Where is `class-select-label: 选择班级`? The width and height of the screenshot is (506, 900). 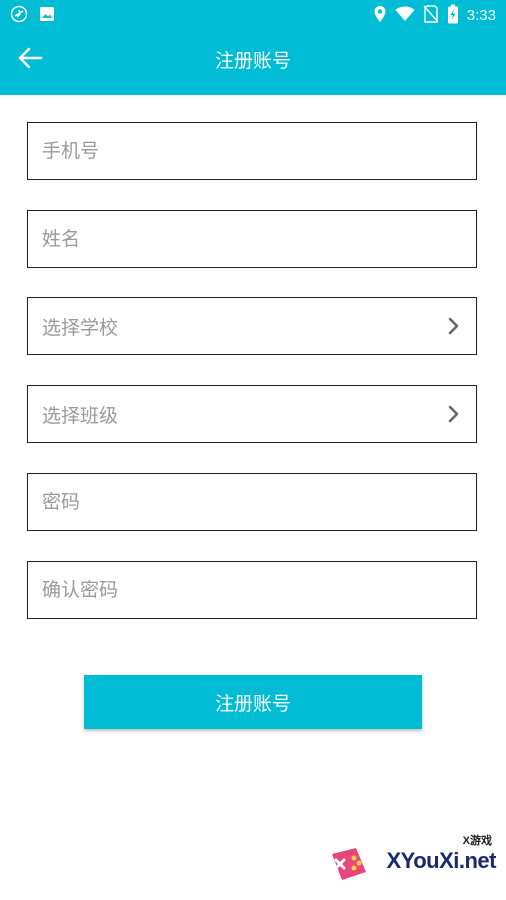 class-select-label: 选择班级 is located at coordinates (80, 415).